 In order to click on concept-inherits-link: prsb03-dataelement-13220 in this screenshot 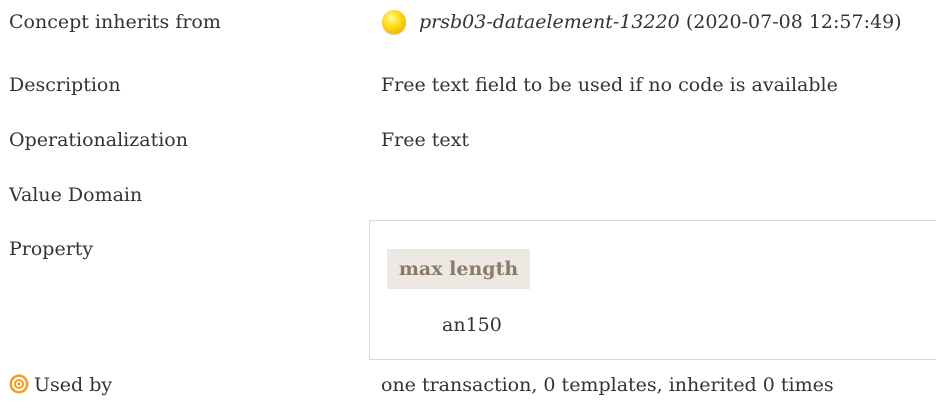, I will do `click(549, 22)`.